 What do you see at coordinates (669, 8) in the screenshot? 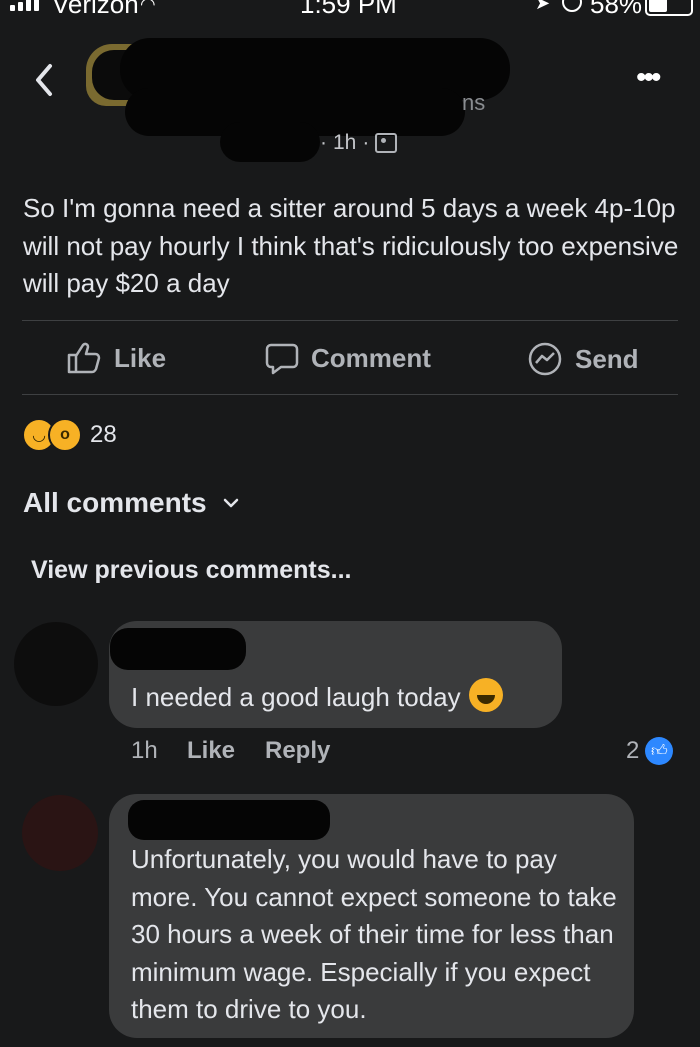
I see `battery-icon` at bounding box center [669, 8].